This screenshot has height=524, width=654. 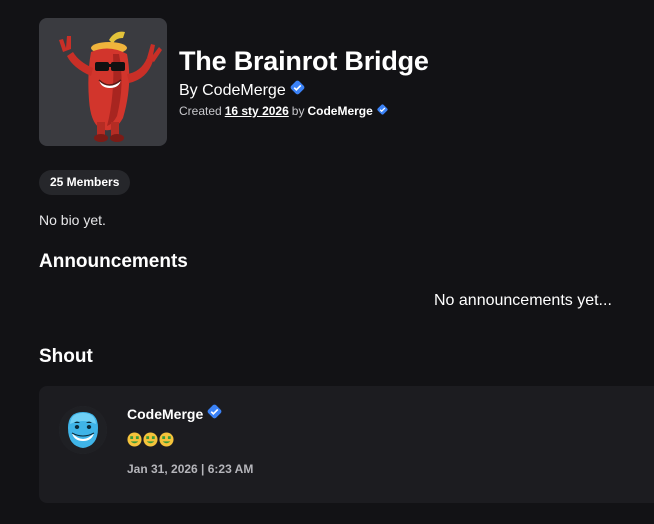 What do you see at coordinates (190, 469) in the screenshot?
I see `shout-timestamp: Jan 31, 2026 | 6:23 AM` at bounding box center [190, 469].